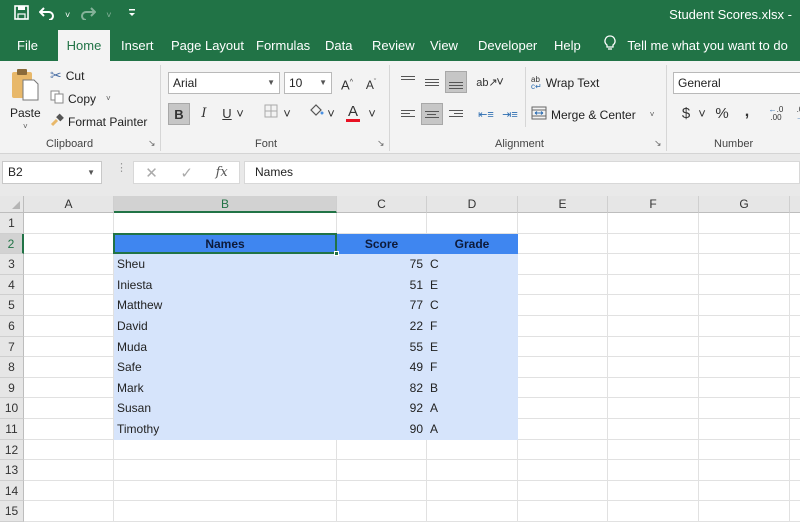  I want to click on tab-help: Help, so click(567, 45).